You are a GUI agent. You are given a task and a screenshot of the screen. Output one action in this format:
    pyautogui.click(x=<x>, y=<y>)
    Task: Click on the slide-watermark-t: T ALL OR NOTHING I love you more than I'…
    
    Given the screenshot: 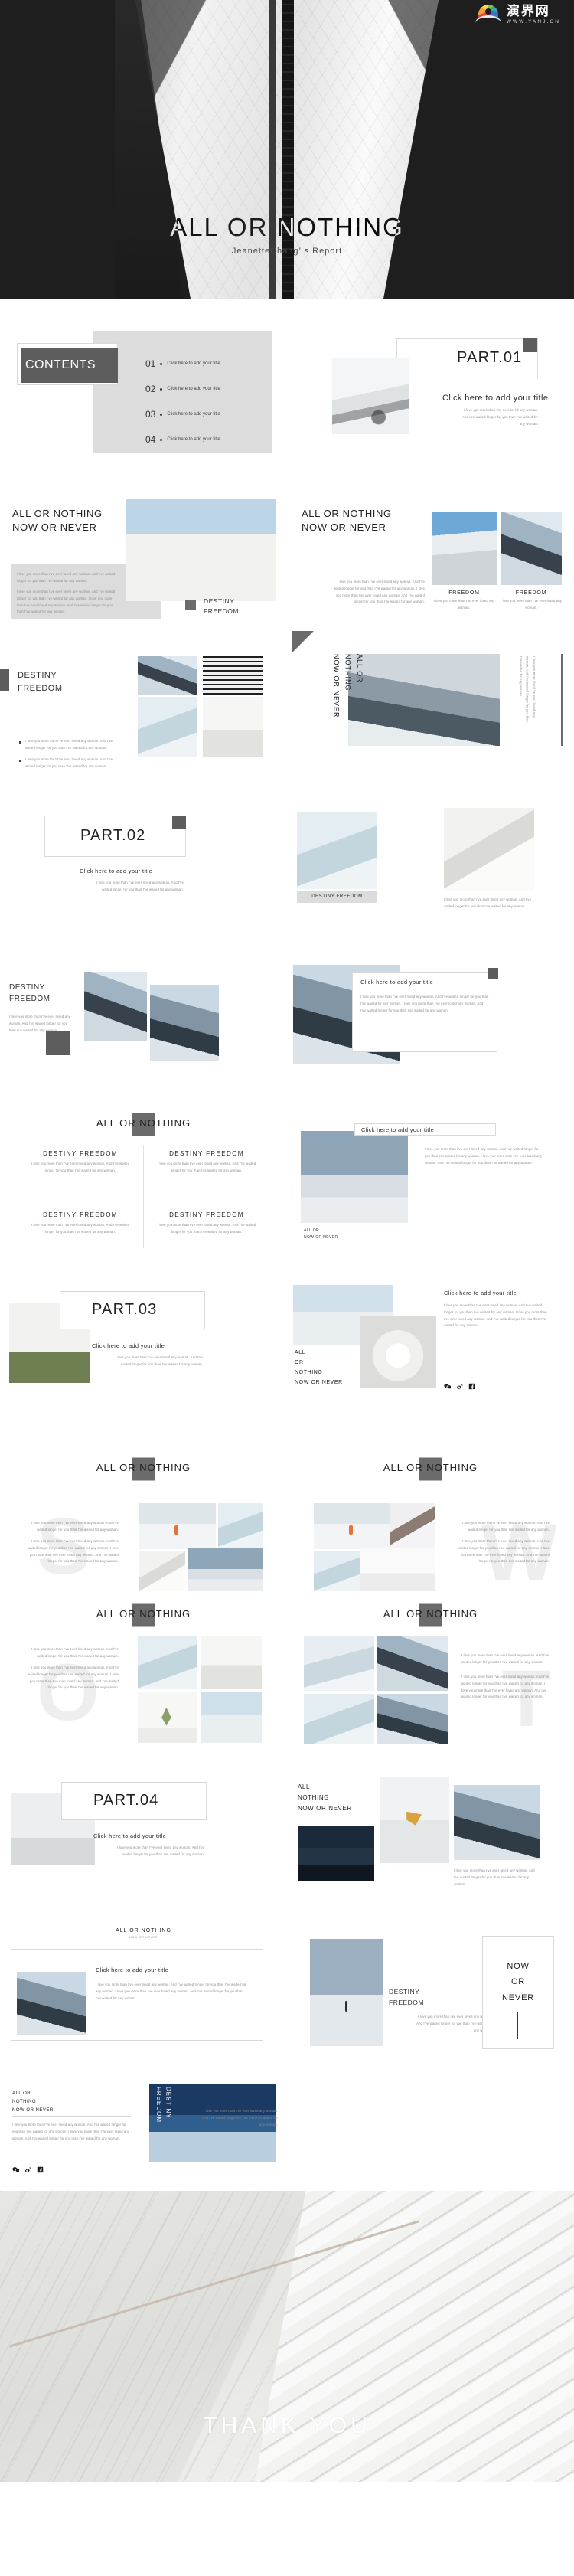 What is the action you would take?
    pyautogui.click(x=430, y=1672)
    